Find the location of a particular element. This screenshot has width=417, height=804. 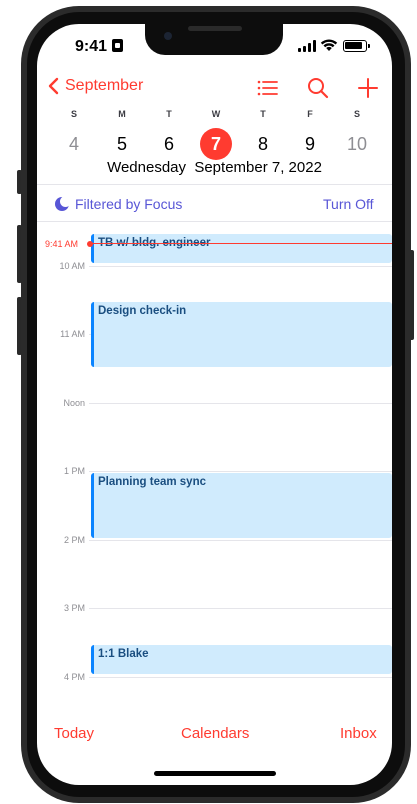

weekday-label: W is located at coordinates (216, 114).